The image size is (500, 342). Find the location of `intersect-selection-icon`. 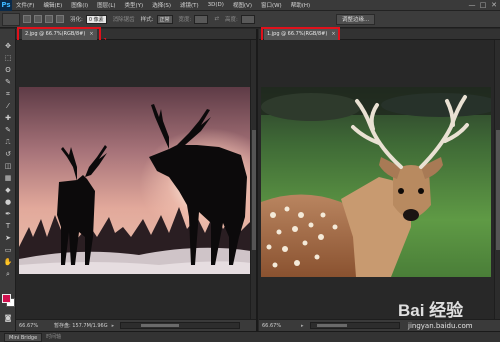

intersect-selection-icon is located at coordinates (60, 19).